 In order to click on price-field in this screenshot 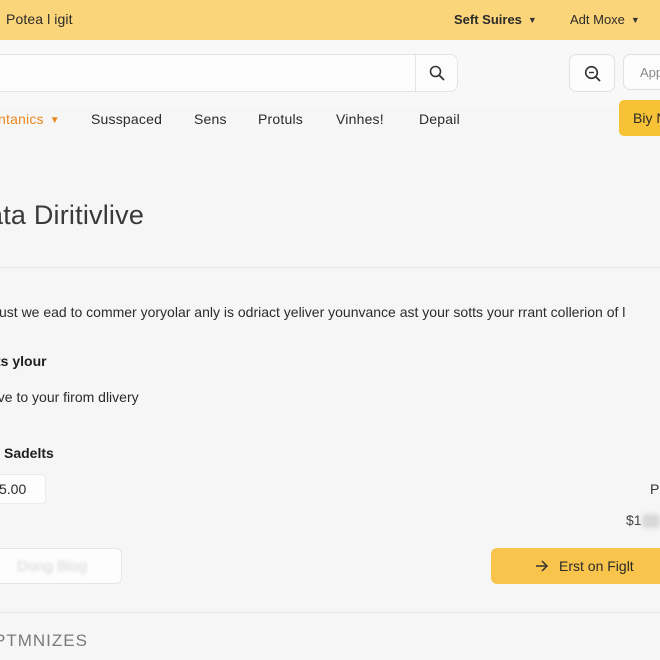, I will do `click(23, 489)`.